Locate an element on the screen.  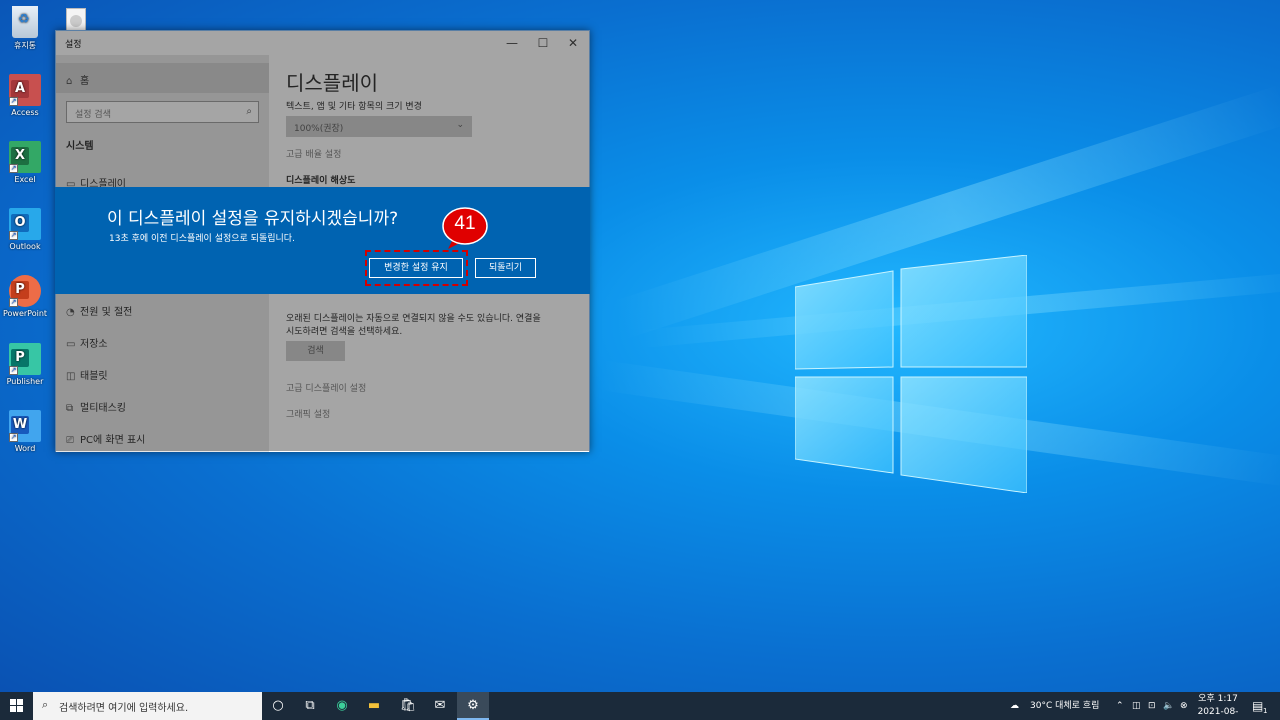
taskbar-file-explorer: ▬ is located at coordinates (374, 706).